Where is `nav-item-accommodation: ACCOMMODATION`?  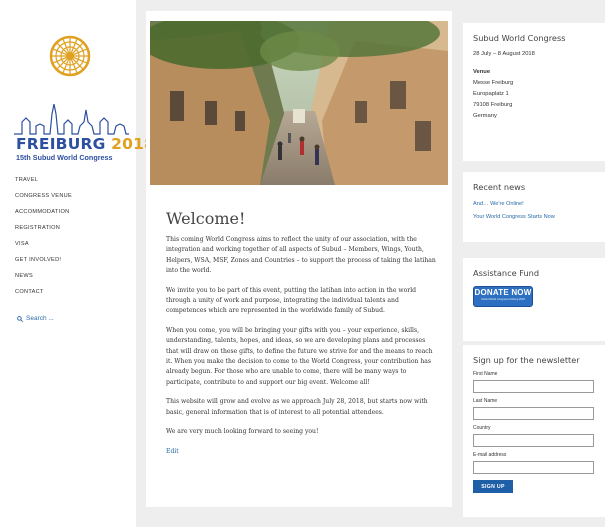
nav-item-accommodation: ACCOMMODATION is located at coordinates (43, 216).